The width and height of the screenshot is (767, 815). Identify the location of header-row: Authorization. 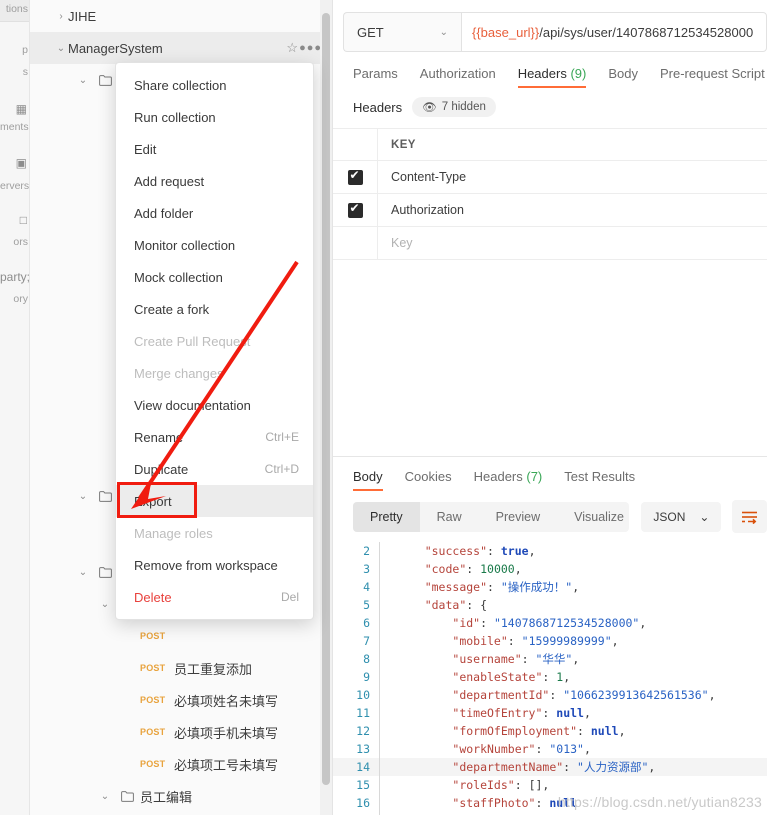
(550, 210).